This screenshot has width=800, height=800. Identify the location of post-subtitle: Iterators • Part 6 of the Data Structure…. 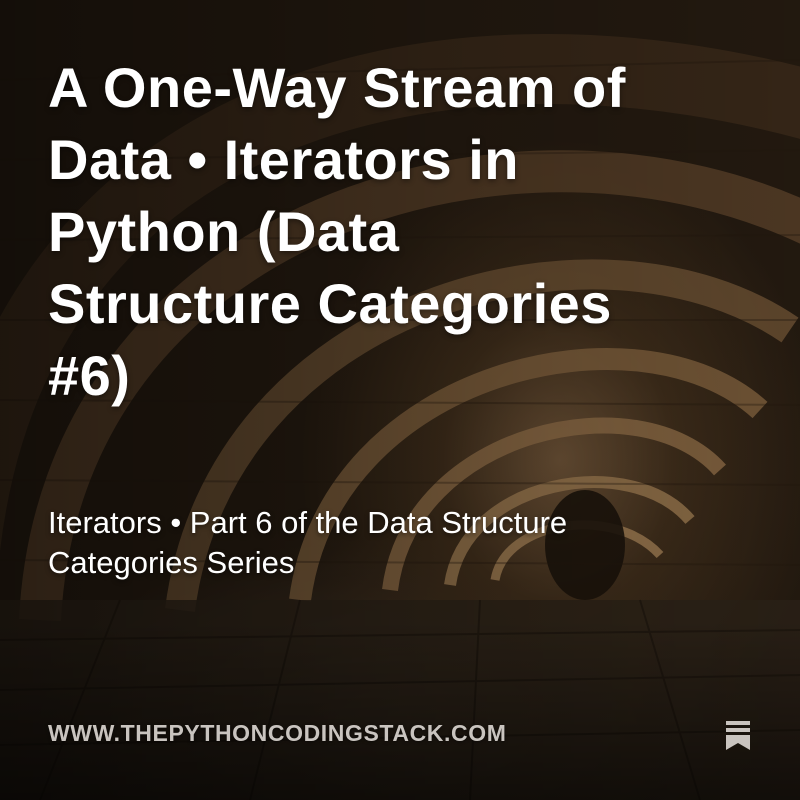
(308, 542).